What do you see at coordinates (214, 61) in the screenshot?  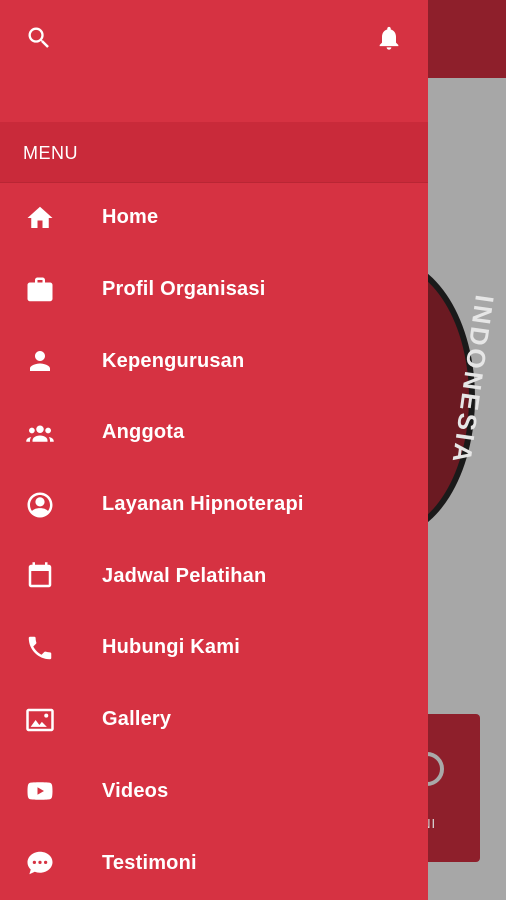 I see `drawer-header` at bounding box center [214, 61].